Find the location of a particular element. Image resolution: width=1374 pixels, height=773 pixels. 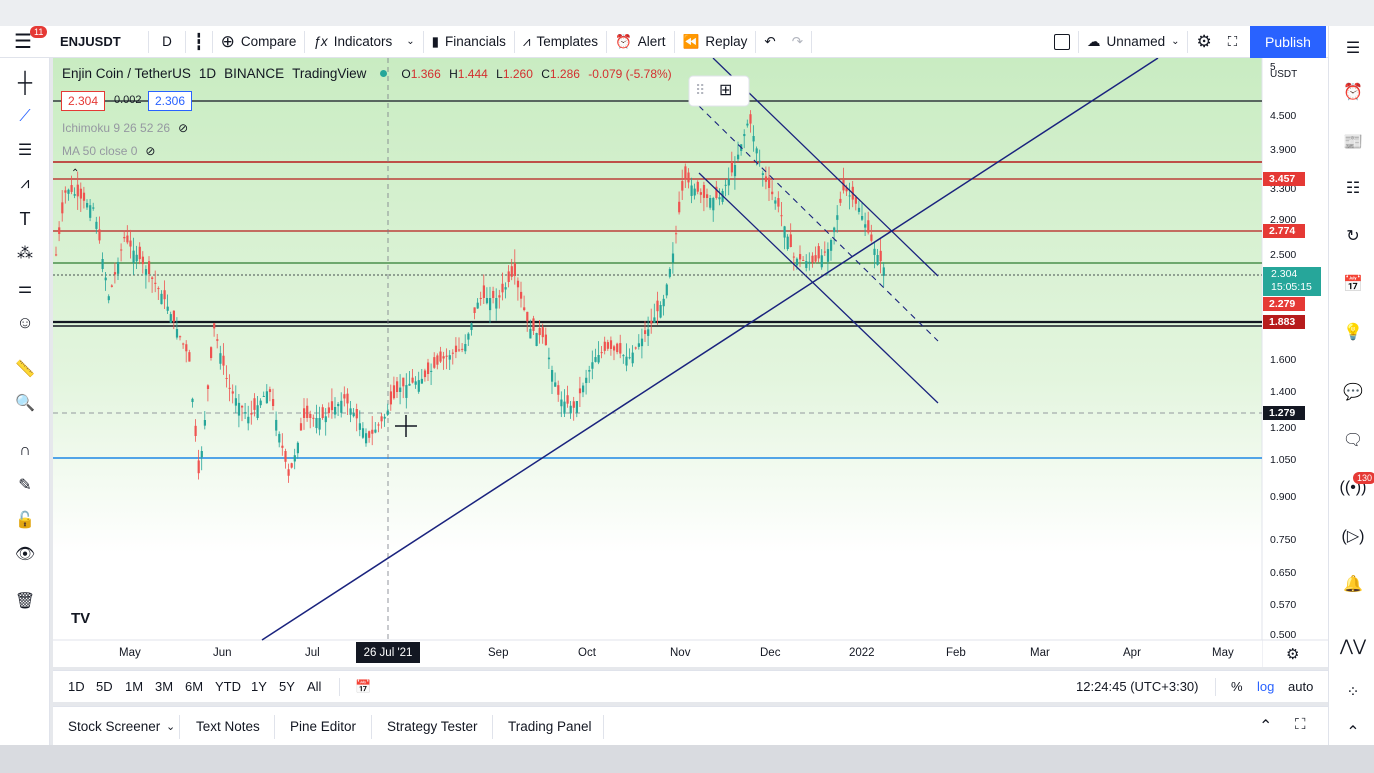

dom-button: ⁘ is located at coordinates (1353, 692).